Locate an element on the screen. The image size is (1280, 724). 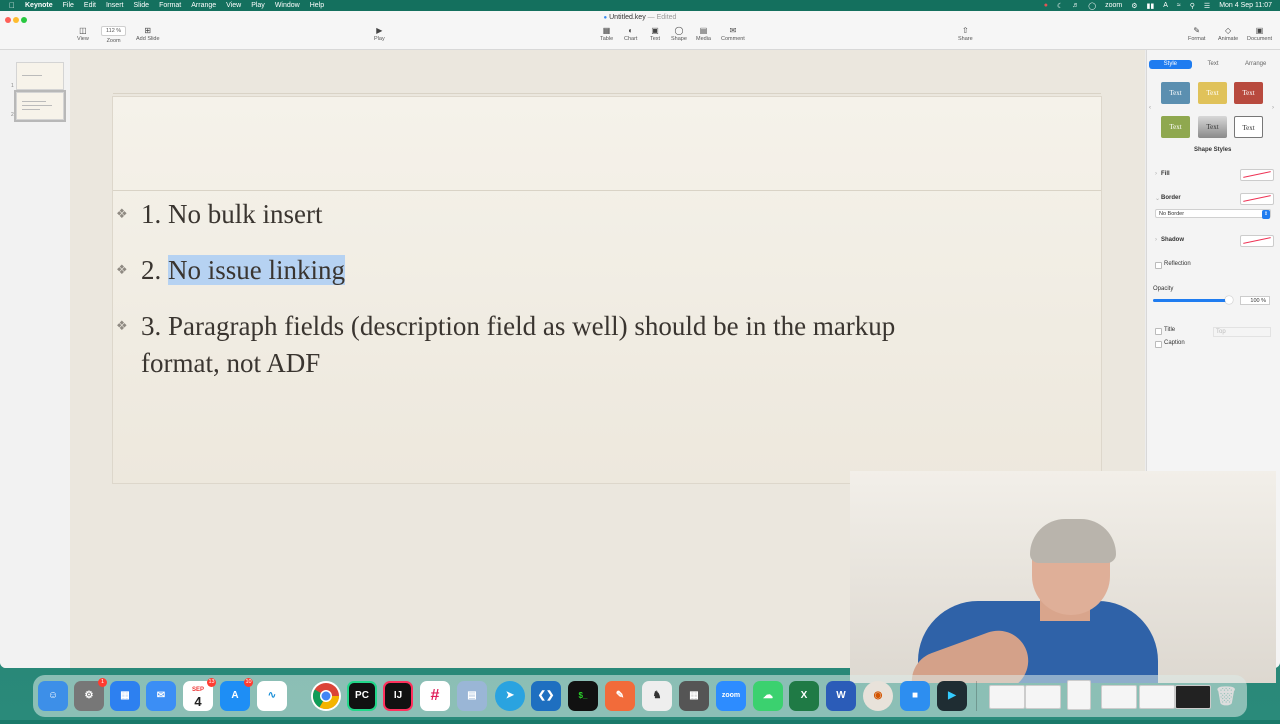
menu-edit: Edit is located at coordinates (90, 5).